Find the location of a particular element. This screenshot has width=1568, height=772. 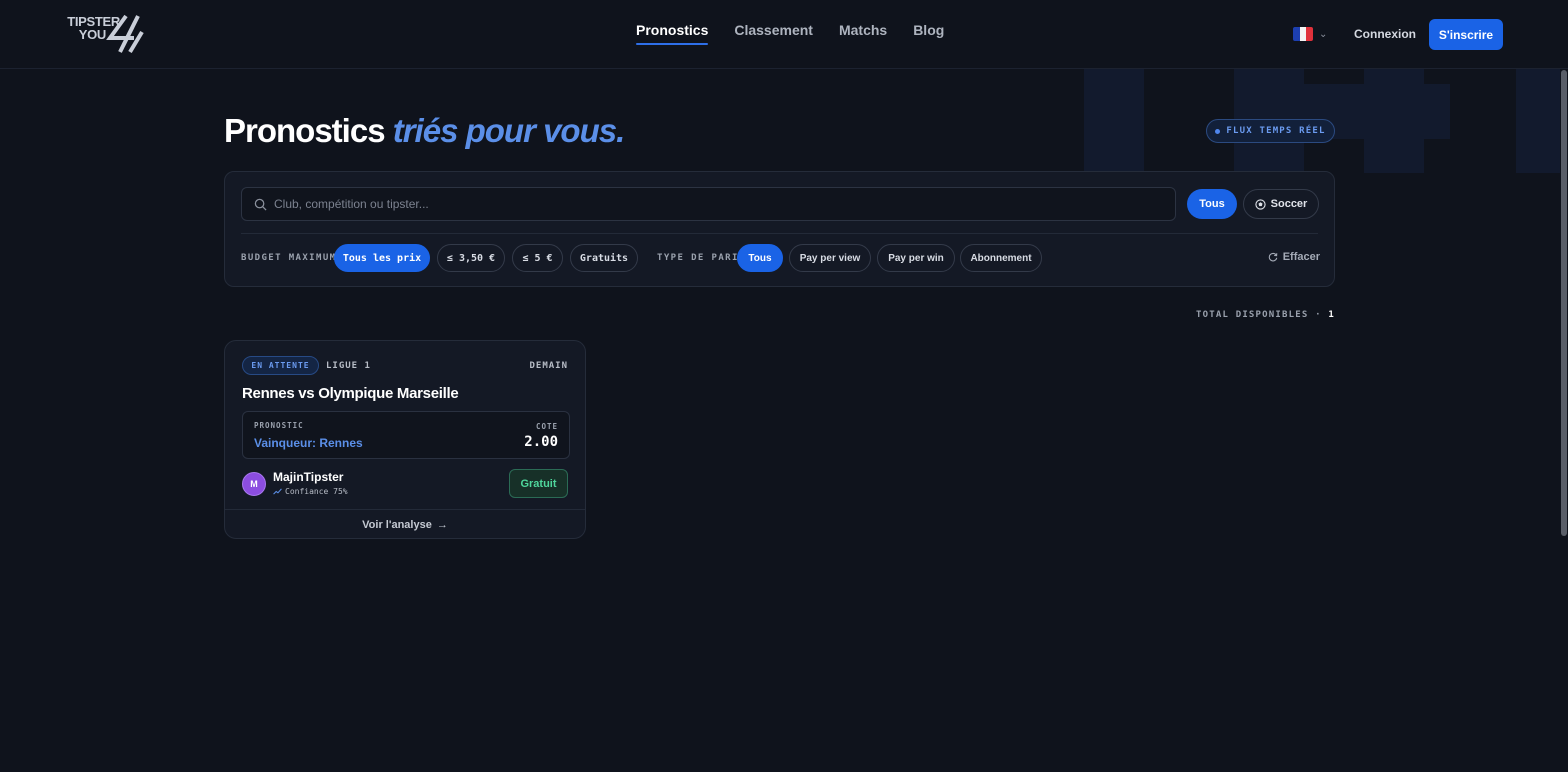

tipster-name: MajinTipster is located at coordinates (308, 477).